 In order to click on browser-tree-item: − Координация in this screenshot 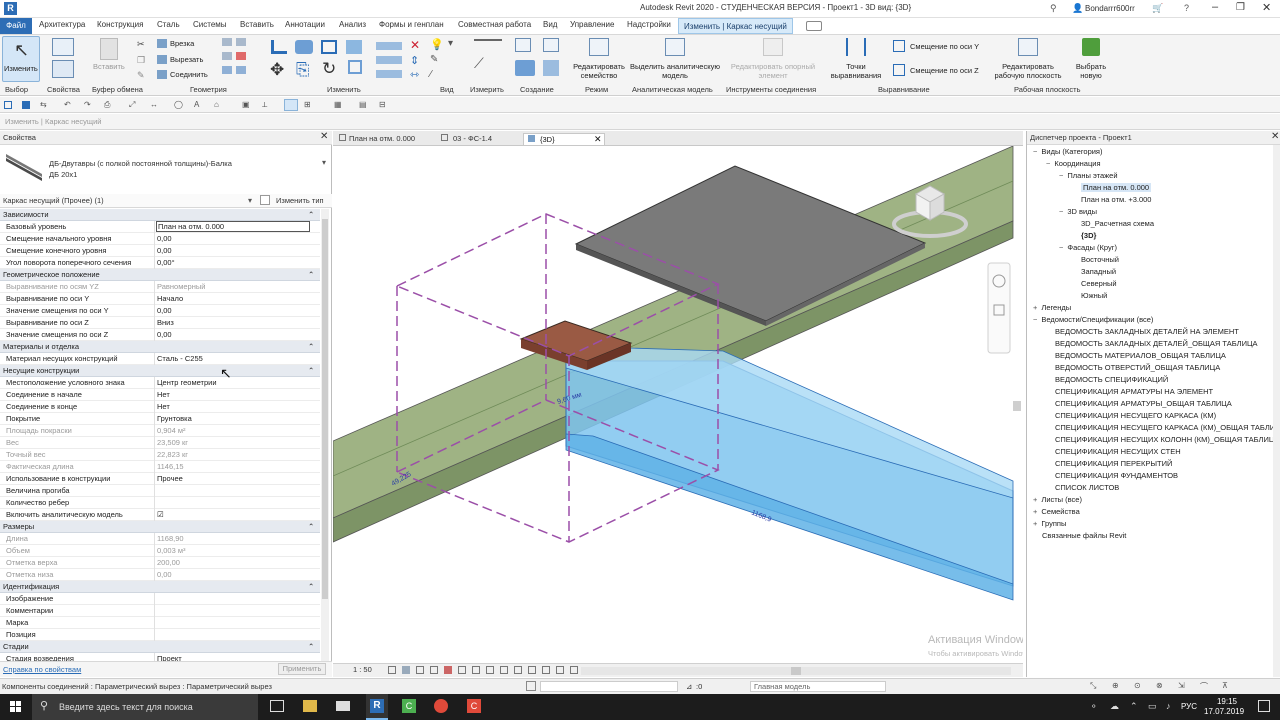, I will do `click(1073, 163)`.